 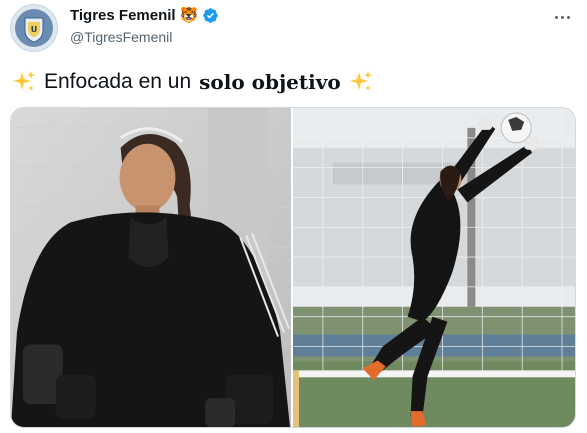 I want to click on svg-text: U, so click(x=34, y=29).